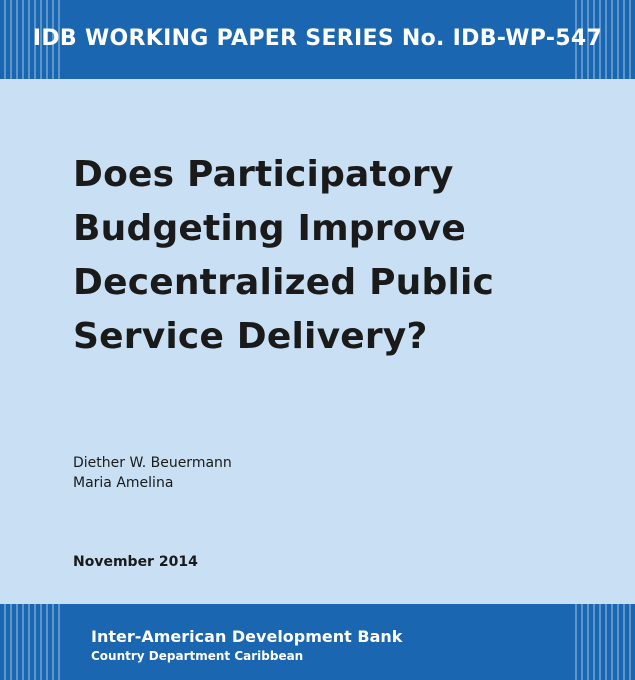 The image size is (635, 680). Describe the element at coordinates (603, 642) in the screenshot. I see `footer-stripes-right` at that location.